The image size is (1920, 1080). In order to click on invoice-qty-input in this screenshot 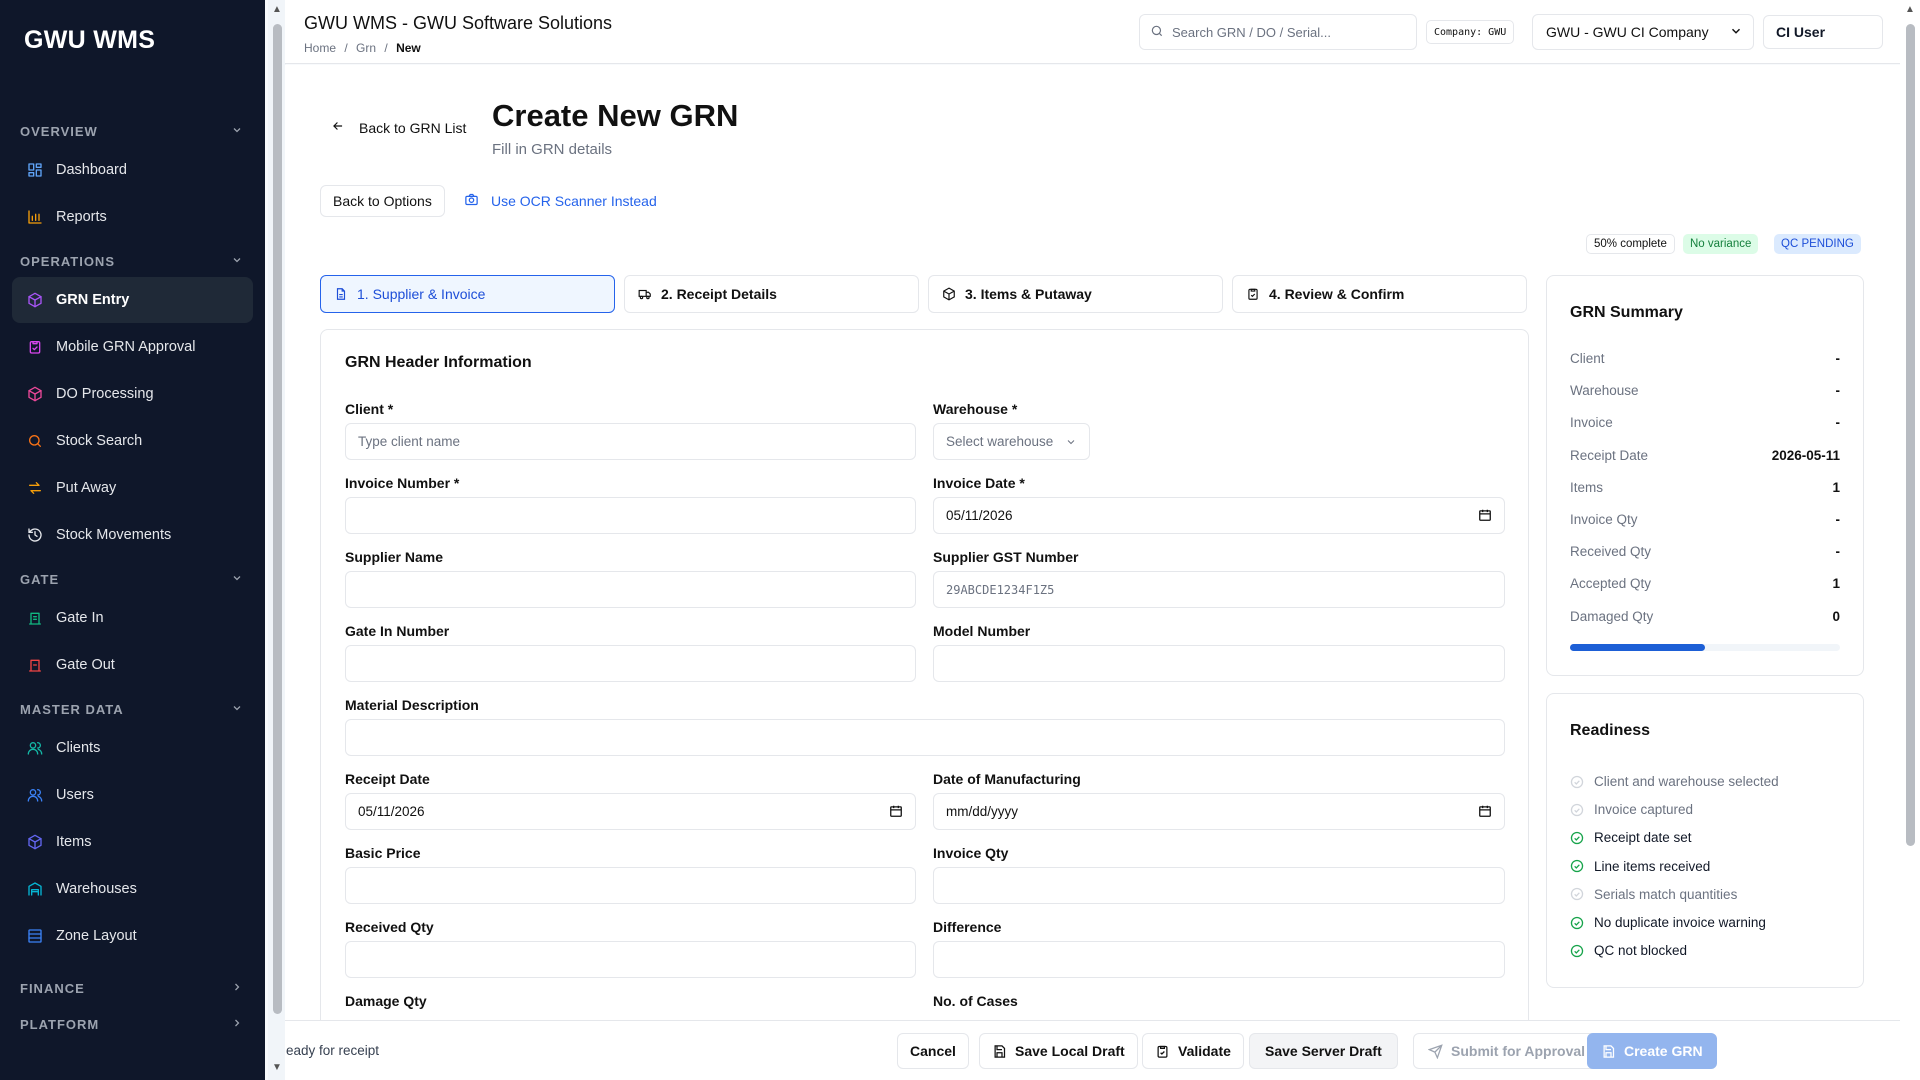, I will do `click(1219, 885)`.